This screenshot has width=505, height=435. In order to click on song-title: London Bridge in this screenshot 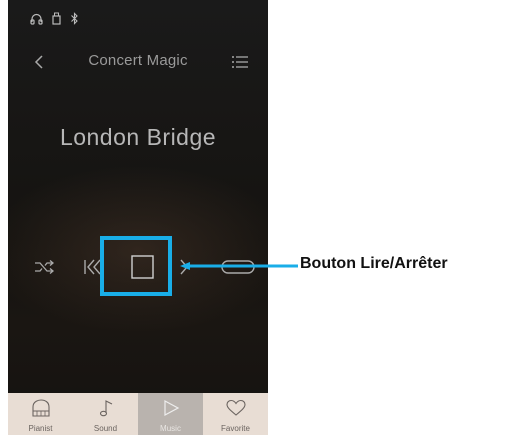, I will do `click(138, 137)`.